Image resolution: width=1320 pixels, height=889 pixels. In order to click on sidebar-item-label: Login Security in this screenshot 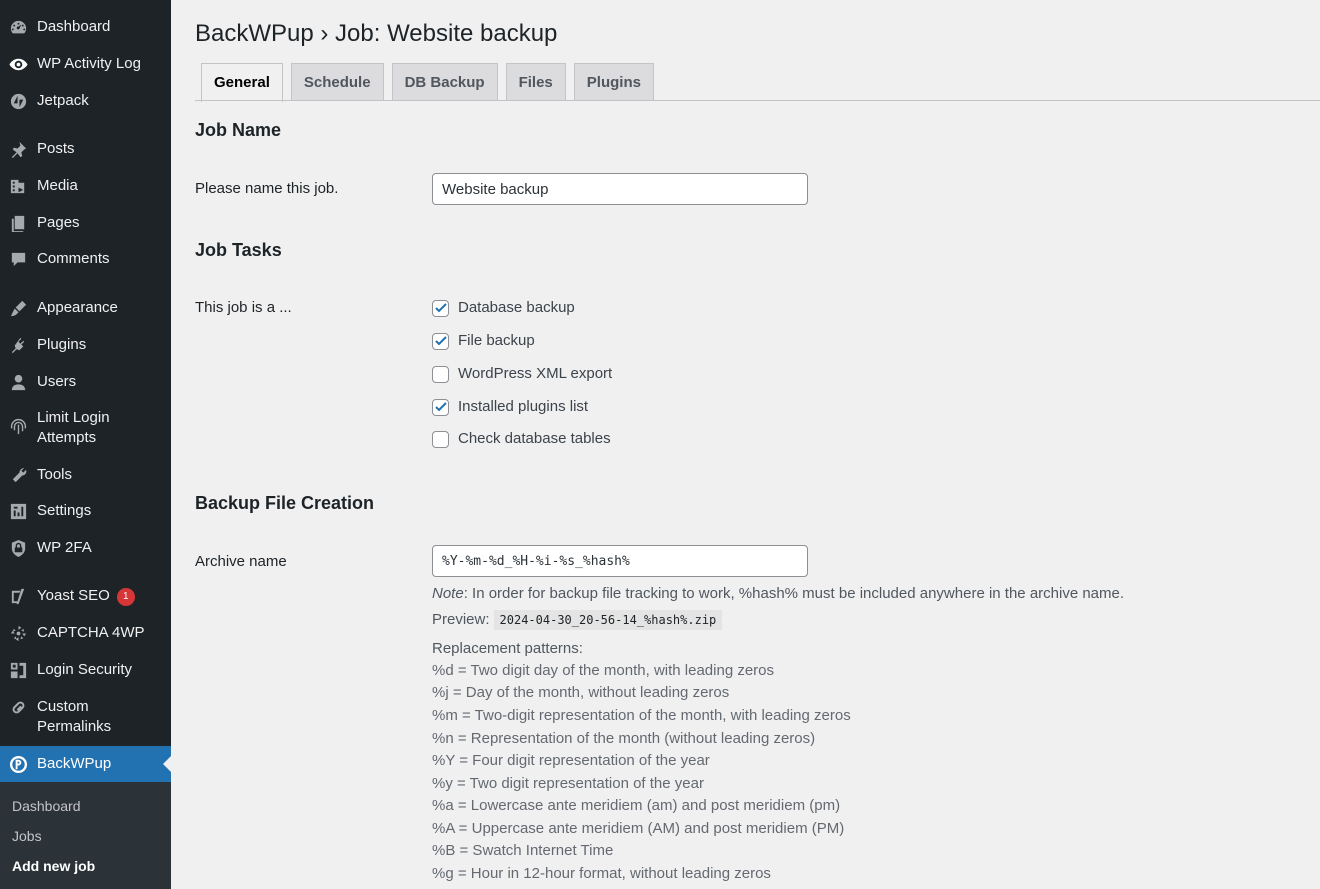, I will do `click(85, 669)`.